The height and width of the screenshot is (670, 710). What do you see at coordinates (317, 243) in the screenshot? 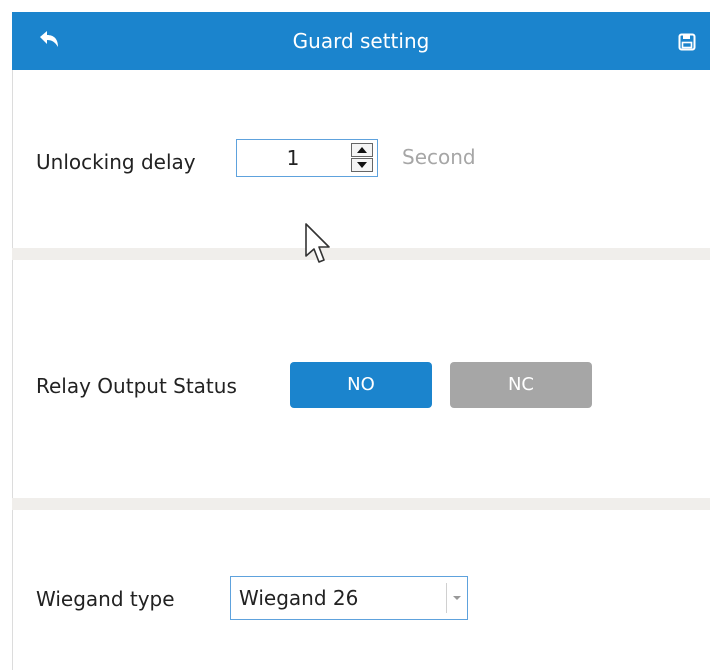
I see `mouse-pointer-icon` at bounding box center [317, 243].